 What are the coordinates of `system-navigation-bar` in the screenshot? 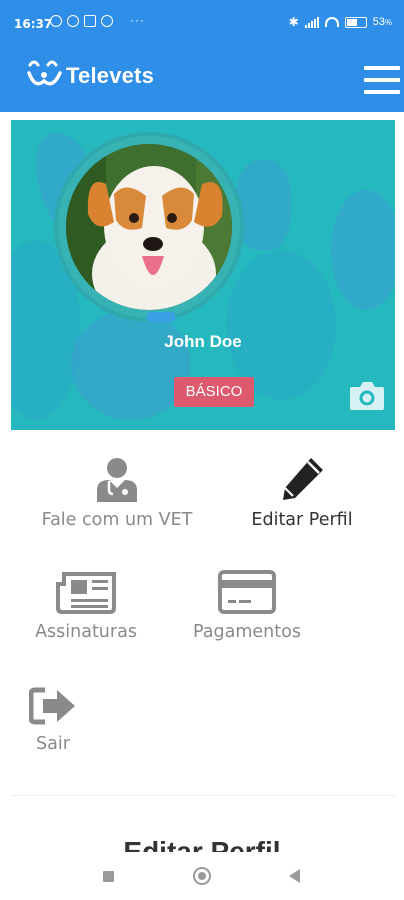 It's located at (202, 876).